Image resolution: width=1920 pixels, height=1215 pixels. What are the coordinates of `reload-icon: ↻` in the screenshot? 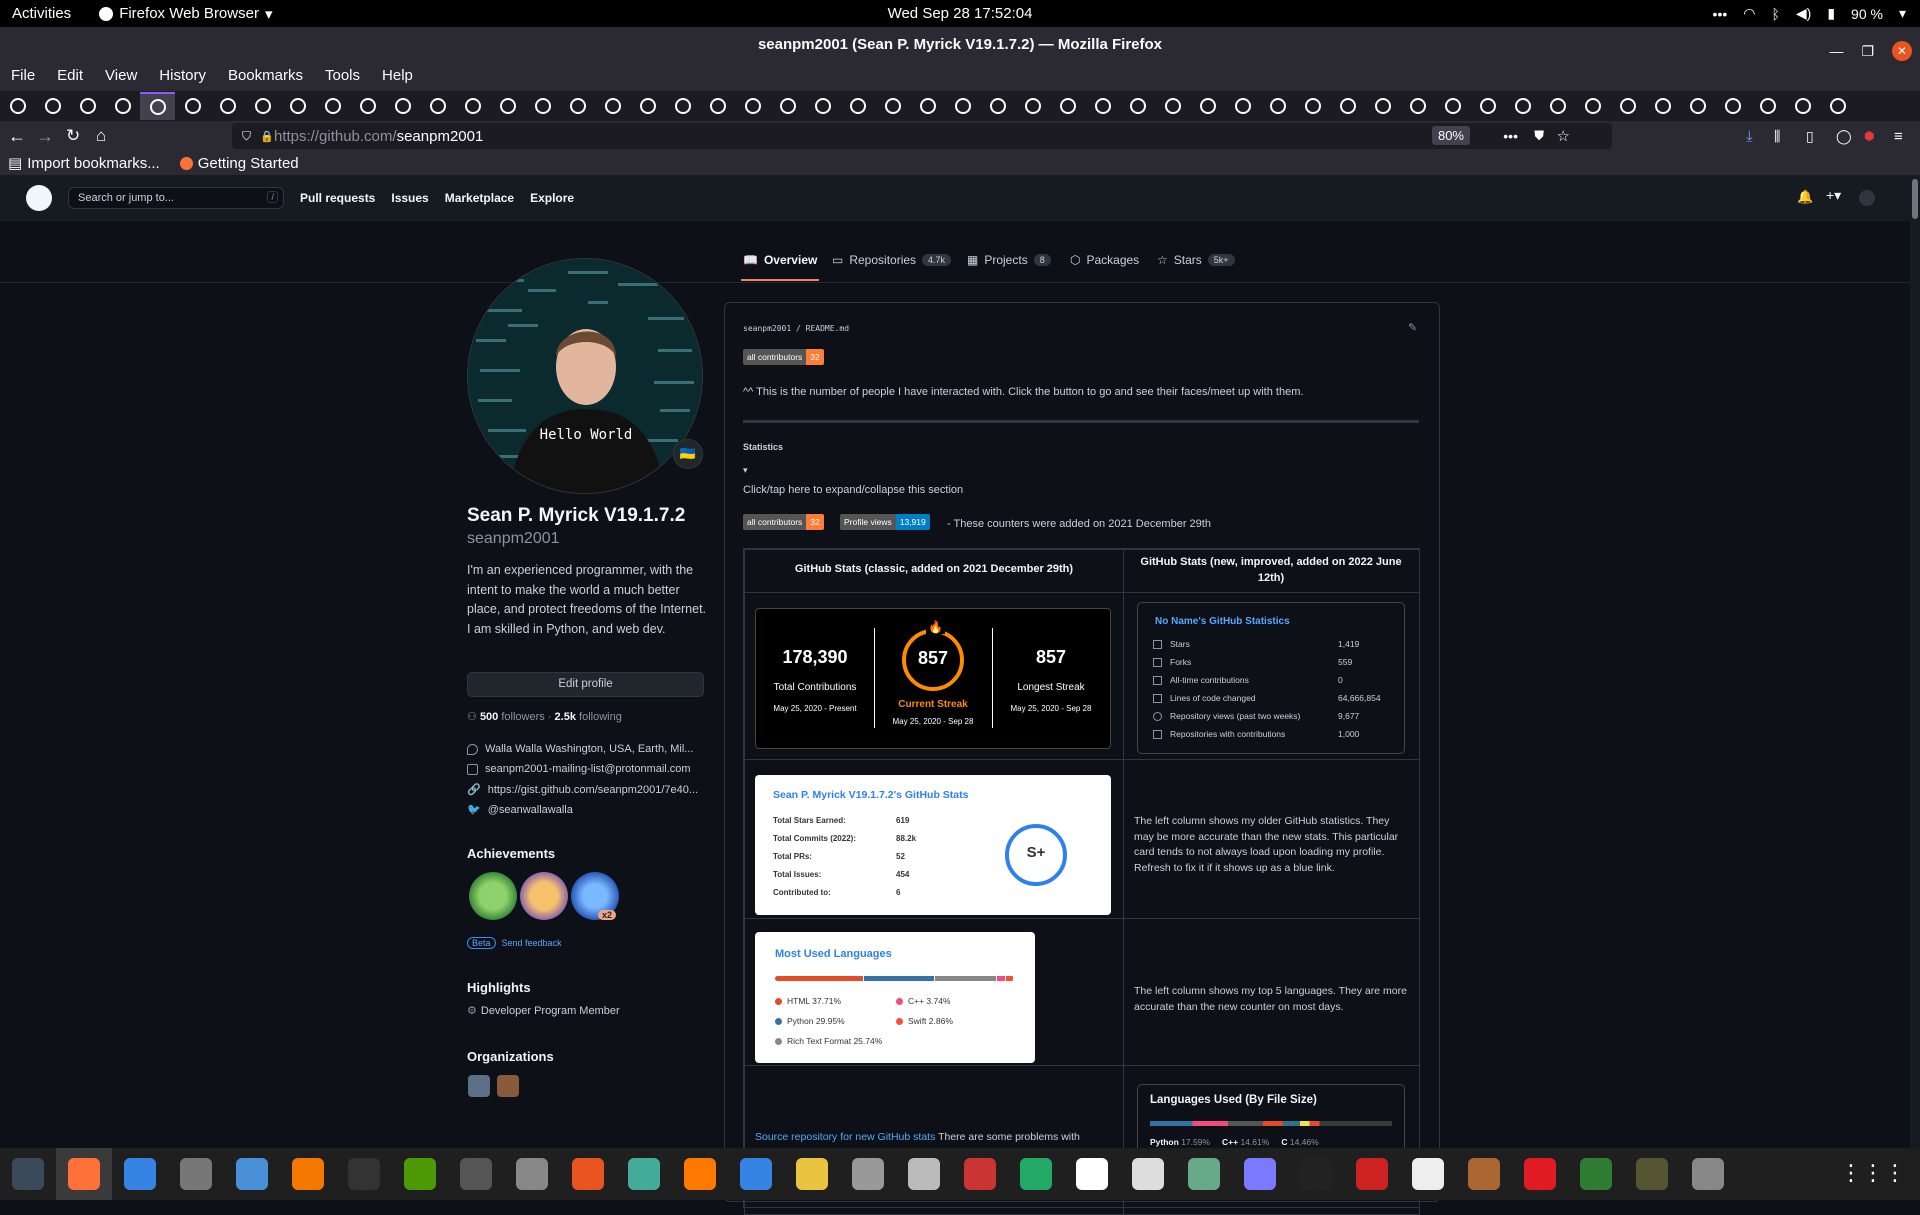 It's located at (73, 136).